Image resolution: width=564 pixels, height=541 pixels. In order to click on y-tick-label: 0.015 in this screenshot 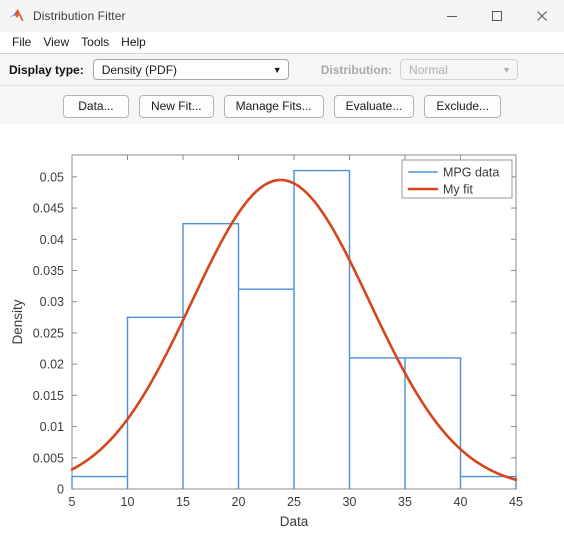, I will do `click(48, 396)`.